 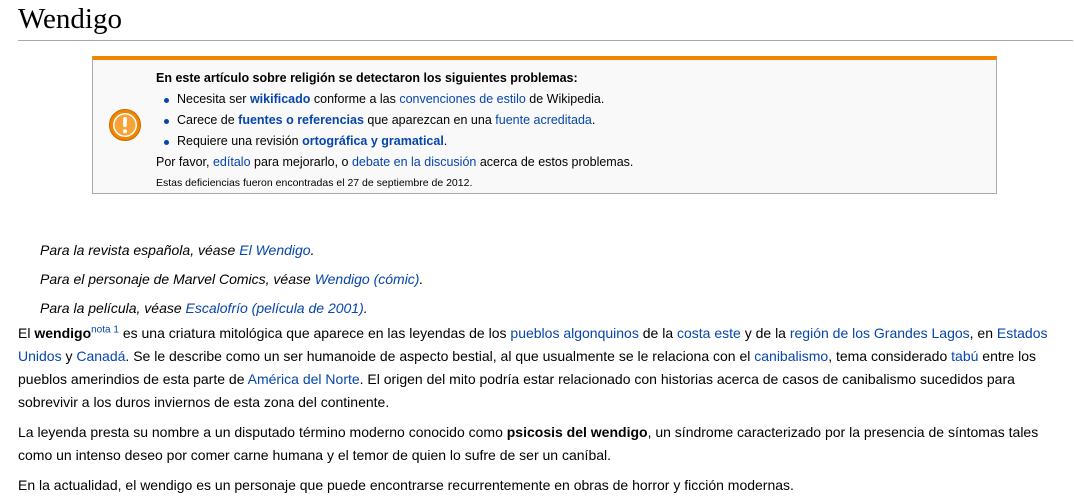 What do you see at coordinates (577, 432) in the screenshot?
I see `term-psicosis: psicosis del wendigo` at bounding box center [577, 432].